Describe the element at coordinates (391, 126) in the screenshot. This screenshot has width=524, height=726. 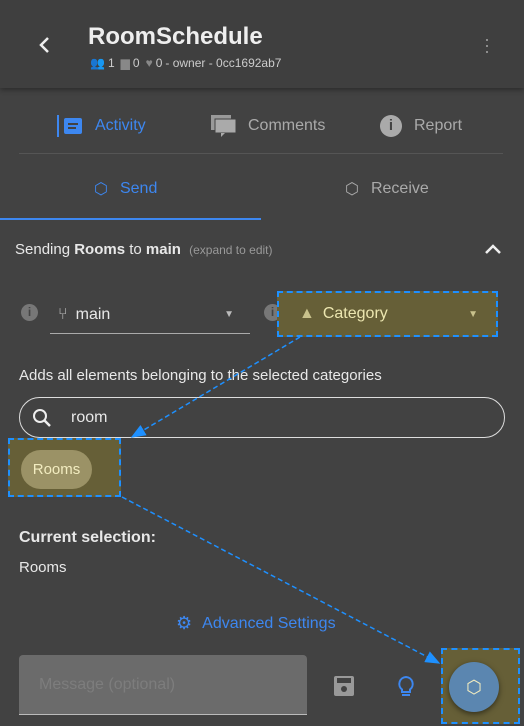
I see `info-icon: i` at that location.